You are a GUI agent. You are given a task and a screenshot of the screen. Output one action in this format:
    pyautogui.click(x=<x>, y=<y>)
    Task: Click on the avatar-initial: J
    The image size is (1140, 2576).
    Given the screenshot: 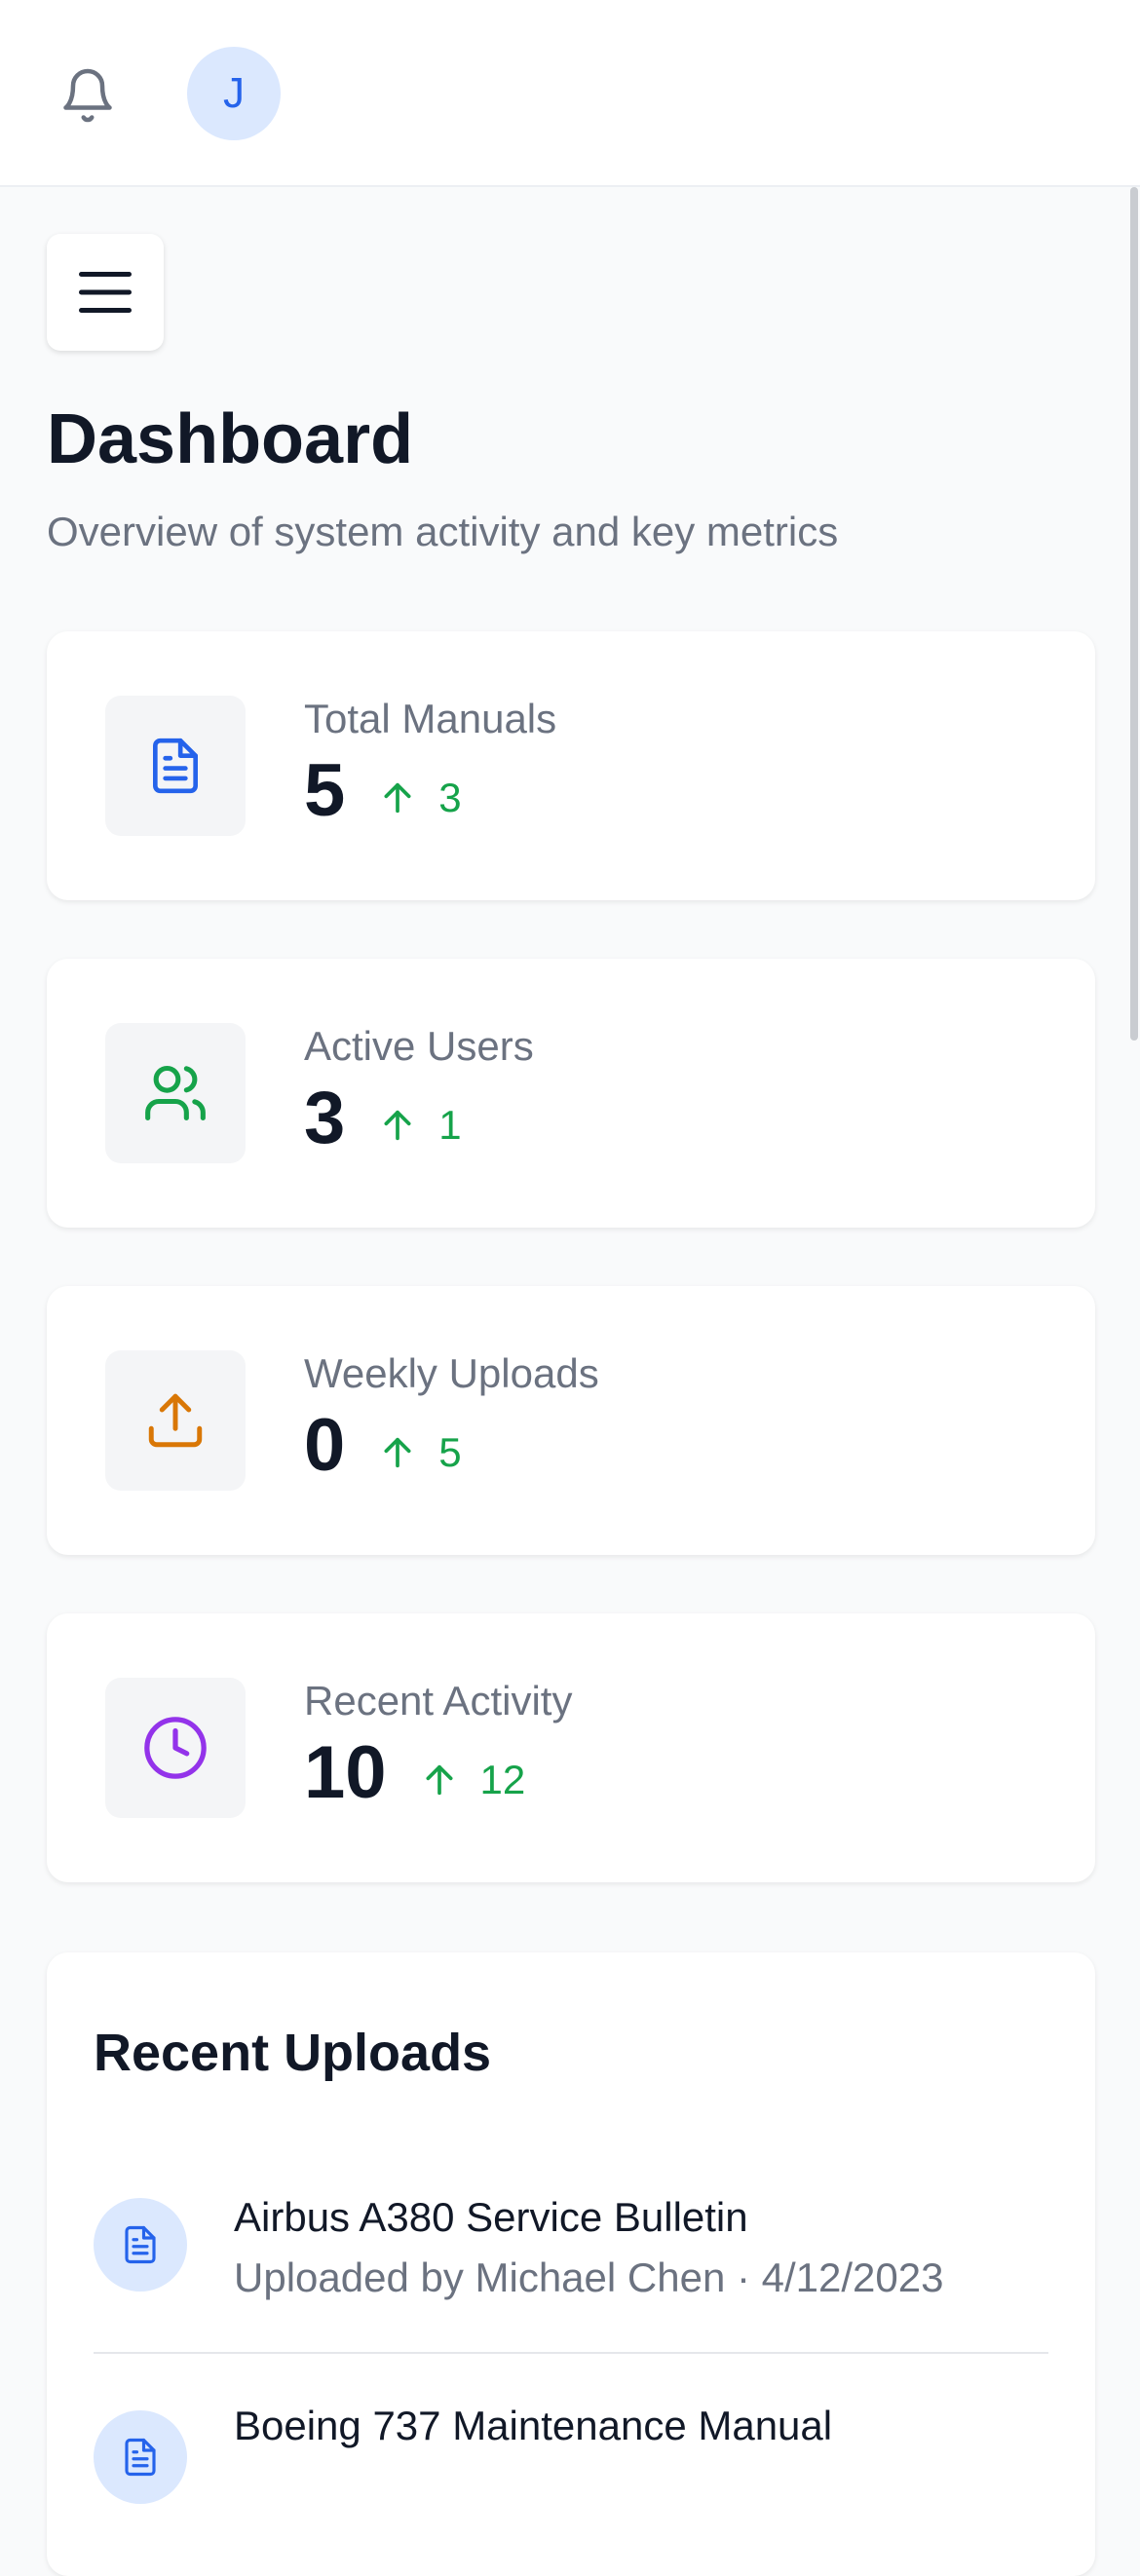 What is the action you would take?
    pyautogui.click(x=234, y=93)
    